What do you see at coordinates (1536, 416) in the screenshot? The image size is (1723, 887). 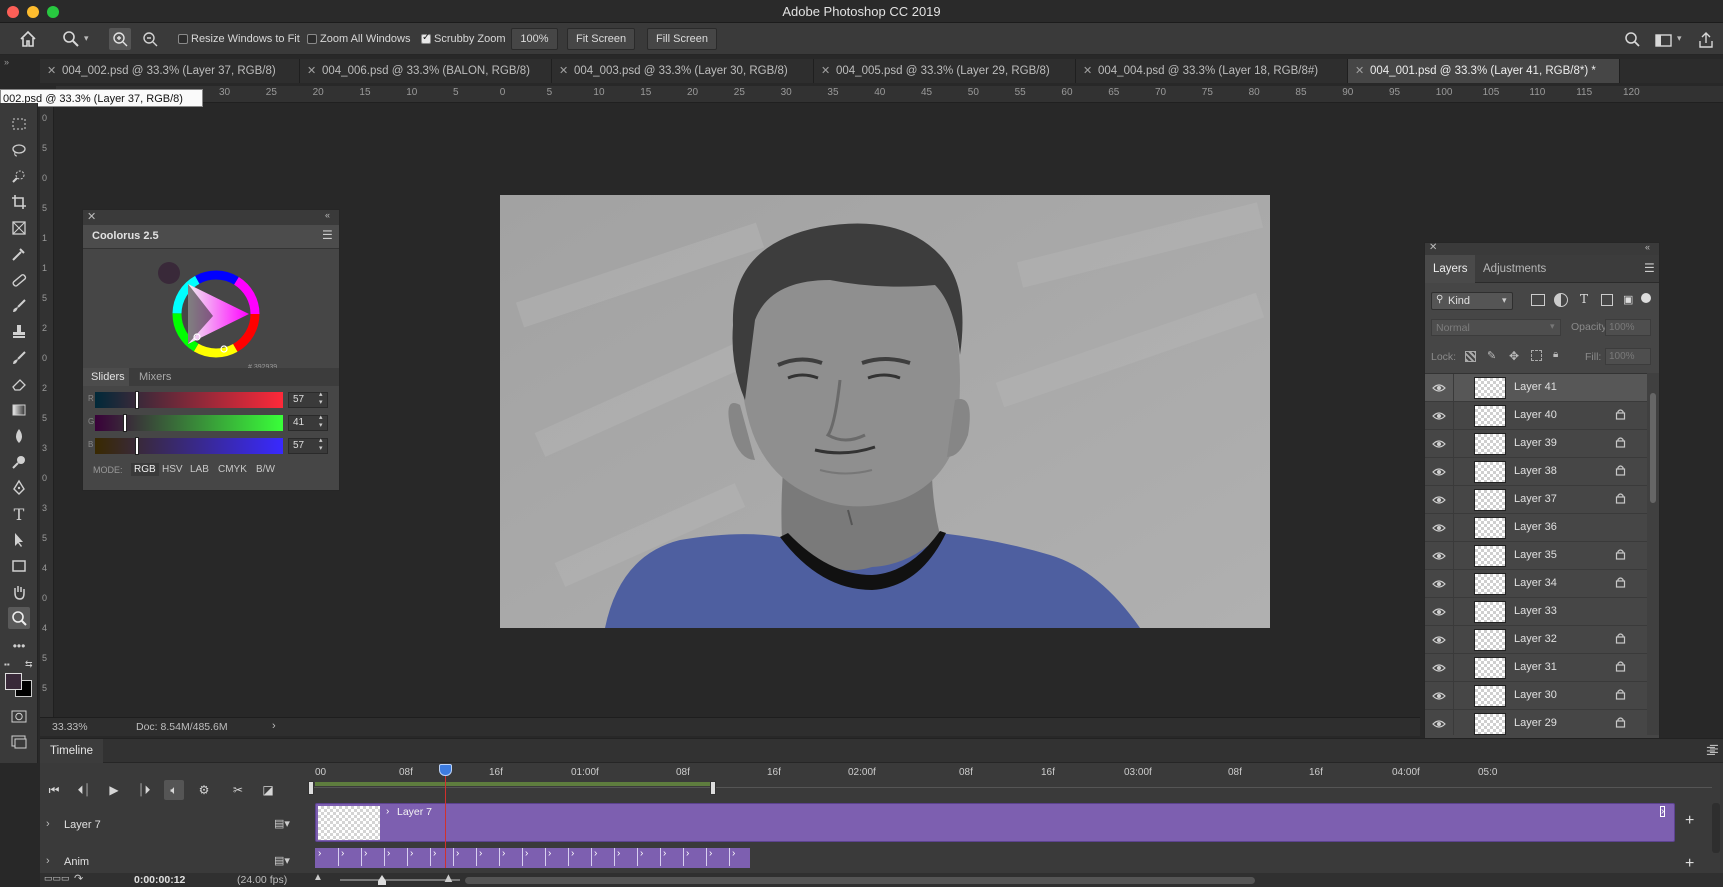 I see `layer-row: Layer 40` at bounding box center [1536, 416].